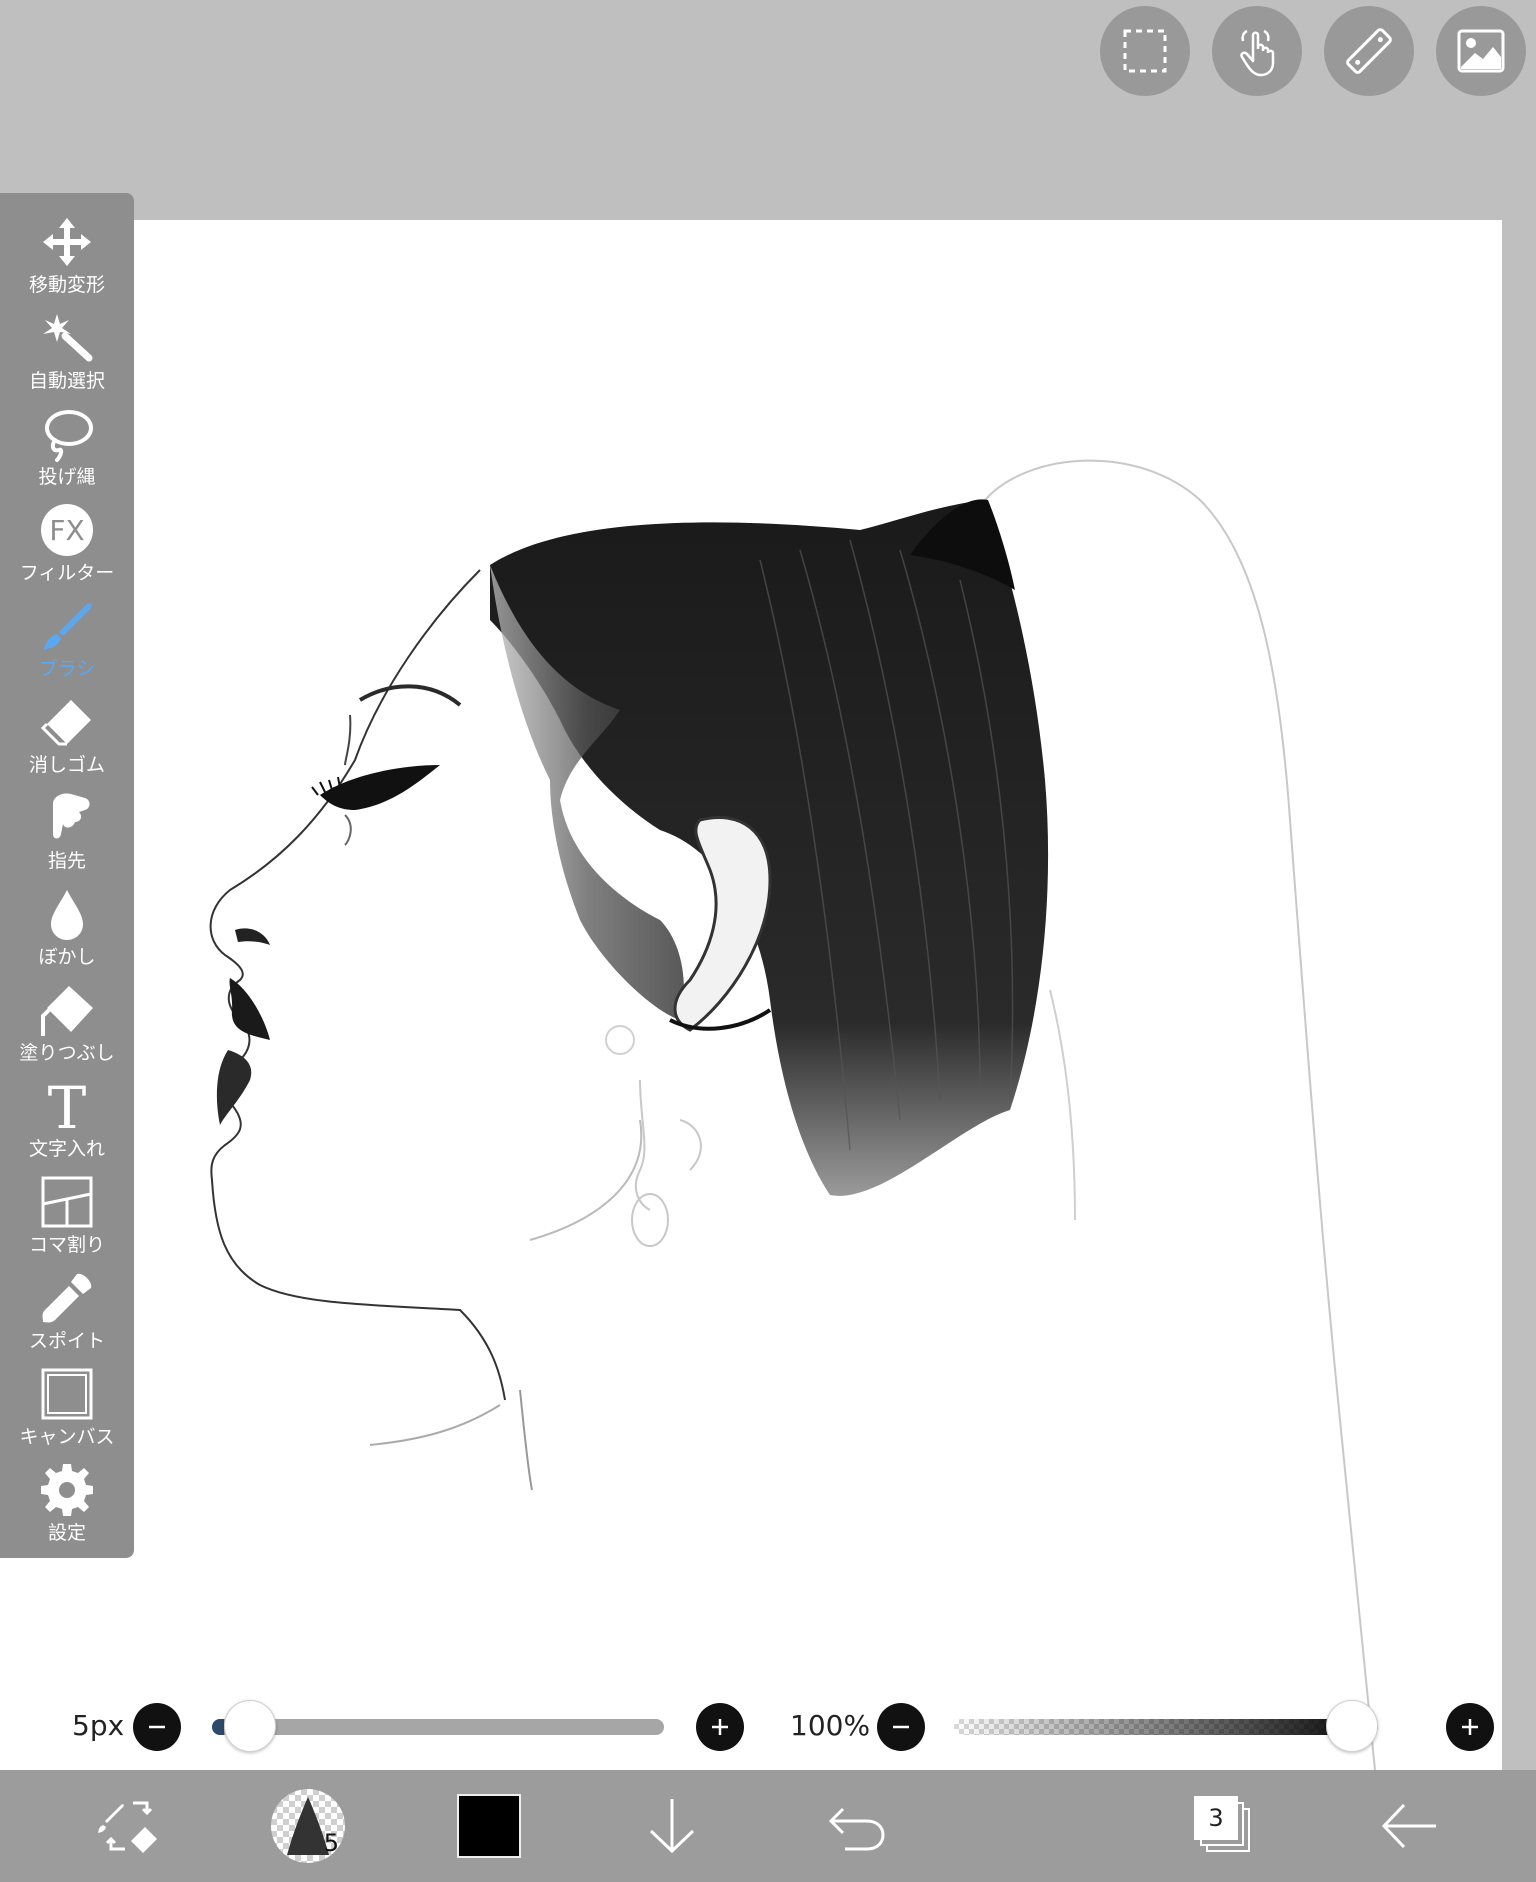 The width and height of the screenshot is (1536, 1882). I want to click on tool-label: キャンバス, so click(67, 1437).